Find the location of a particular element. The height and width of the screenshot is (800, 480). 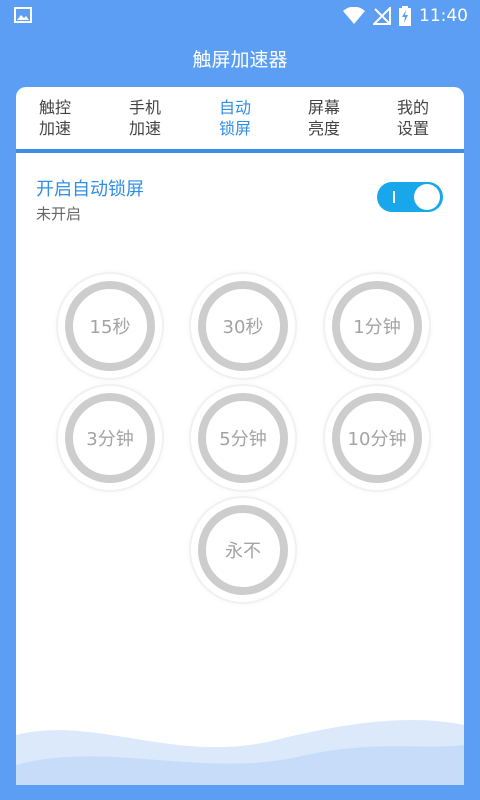

timeout-option-1min: 1分钟 is located at coordinates (377, 326).